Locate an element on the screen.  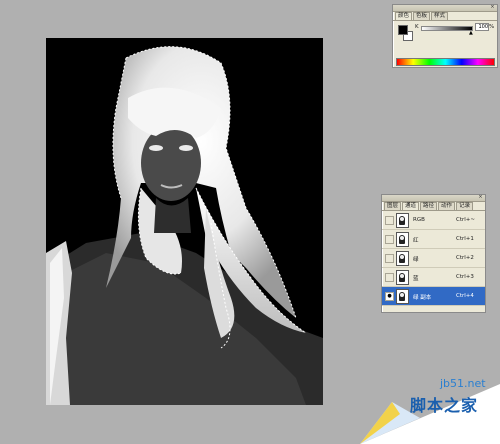
channels-palette-tabs: 图层 通道 路径 动作 记录 is located at coordinates (433, 206).